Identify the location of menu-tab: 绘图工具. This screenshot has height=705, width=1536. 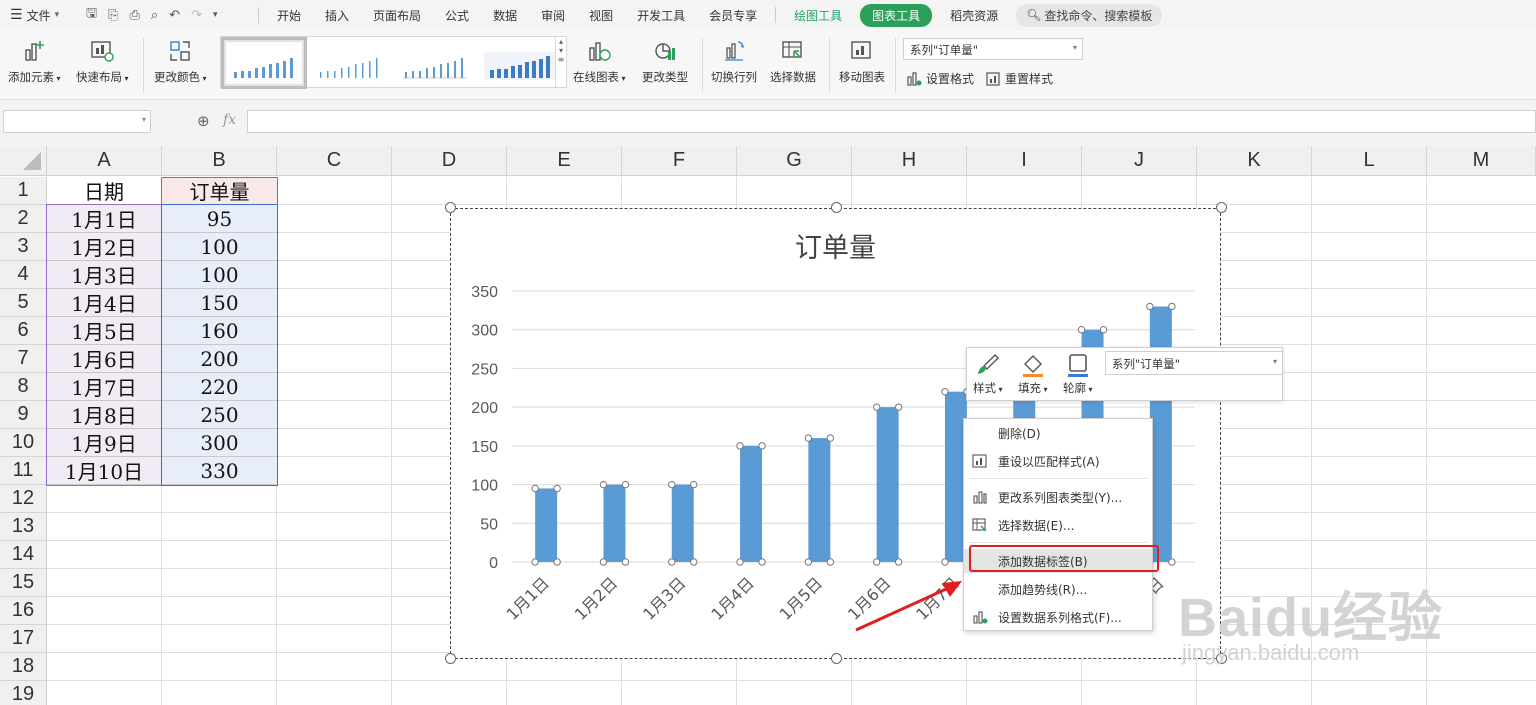
(818, 15).